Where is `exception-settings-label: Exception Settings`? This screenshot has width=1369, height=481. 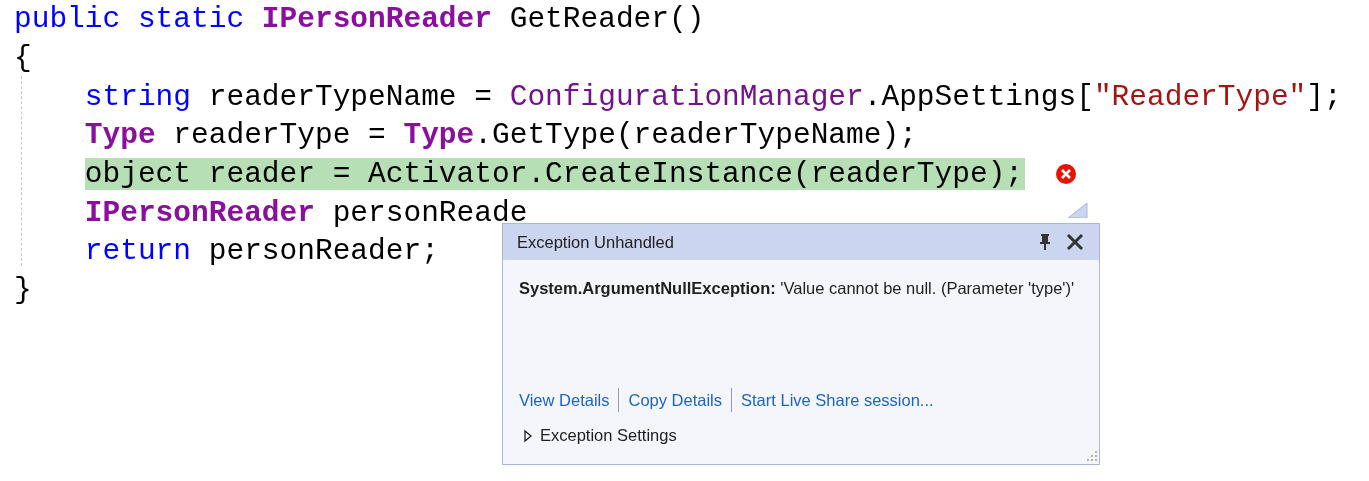
exception-settings-label: Exception Settings is located at coordinates (608, 435).